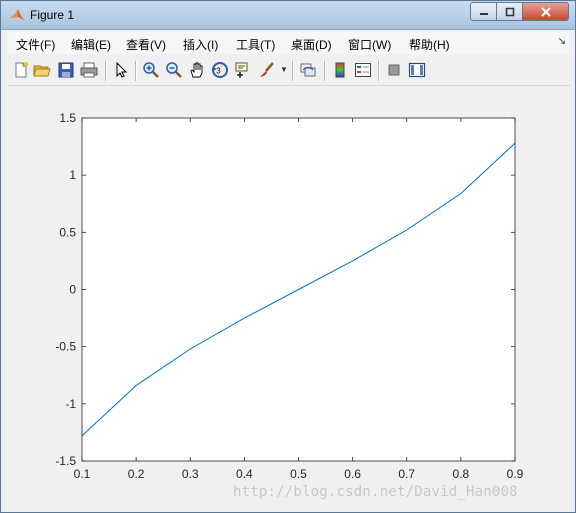 This screenshot has width=576, height=513. I want to click on maximize-button, so click(510, 11).